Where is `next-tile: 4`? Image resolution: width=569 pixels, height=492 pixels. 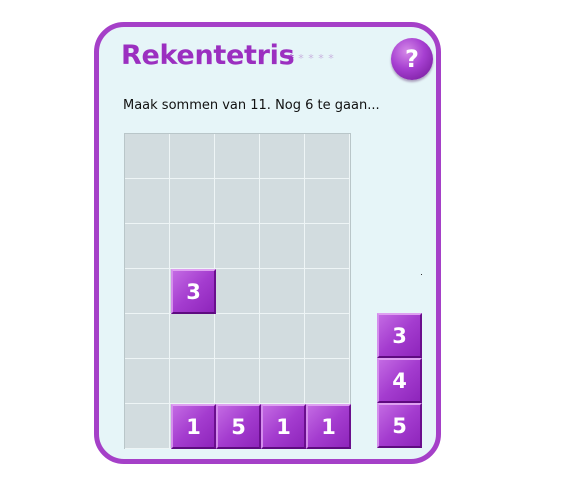 next-tile: 4 is located at coordinates (399, 380).